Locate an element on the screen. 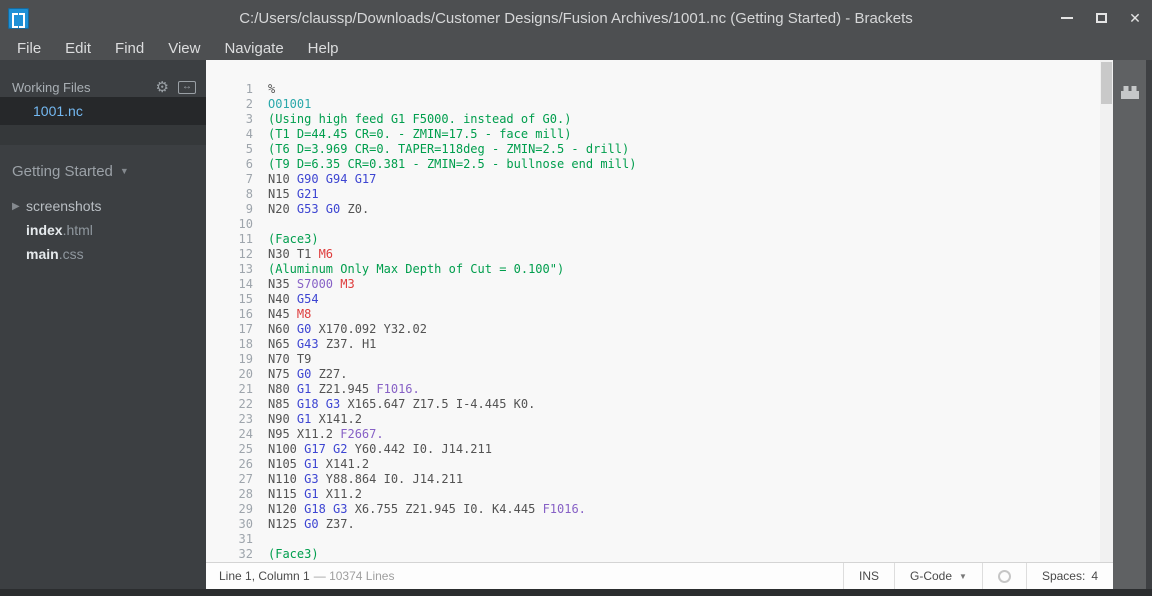  code-line: 21 N80 G1 Z21.945 F1016. is located at coordinates (659, 389).